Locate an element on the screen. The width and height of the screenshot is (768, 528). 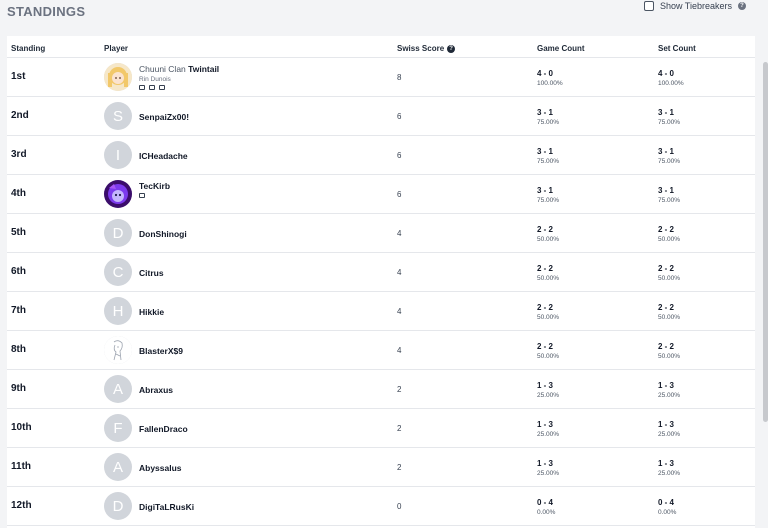
player-name: FallenDraco is located at coordinates (163, 429).